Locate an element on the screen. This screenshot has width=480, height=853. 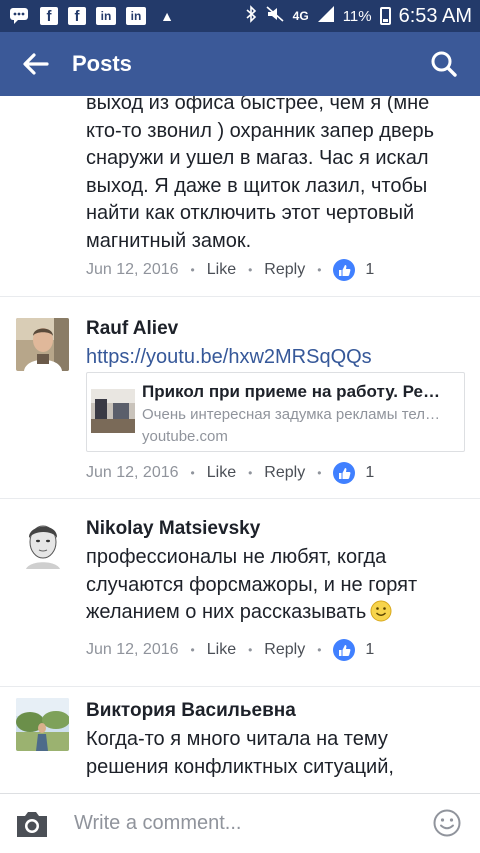
messages-icon is located at coordinates (19, 16).